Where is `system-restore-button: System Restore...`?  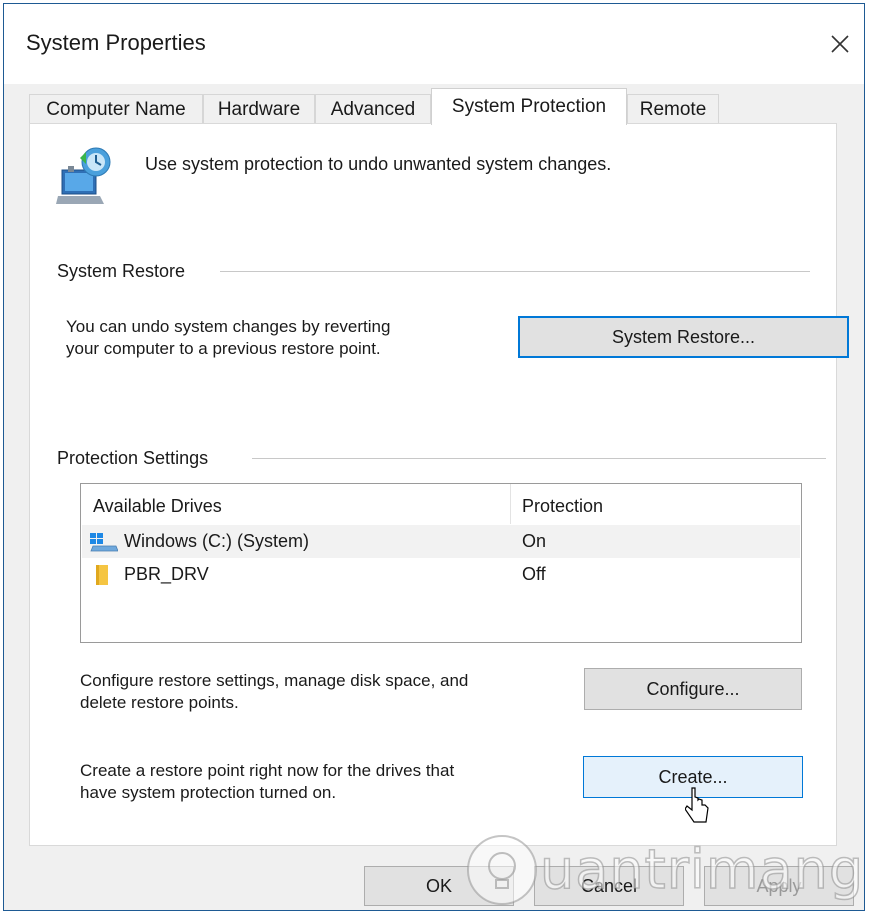
system-restore-button: System Restore... is located at coordinates (683, 337).